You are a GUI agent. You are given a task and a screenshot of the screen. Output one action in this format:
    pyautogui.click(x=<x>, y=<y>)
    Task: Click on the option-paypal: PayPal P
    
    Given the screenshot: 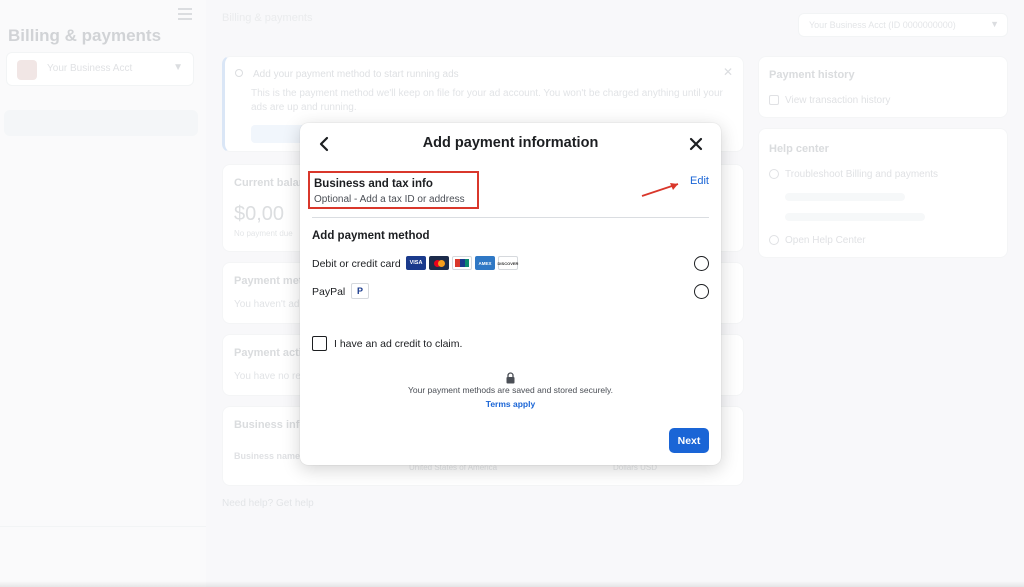 What is the action you would take?
    pyautogui.click(x=510, y=292)
    